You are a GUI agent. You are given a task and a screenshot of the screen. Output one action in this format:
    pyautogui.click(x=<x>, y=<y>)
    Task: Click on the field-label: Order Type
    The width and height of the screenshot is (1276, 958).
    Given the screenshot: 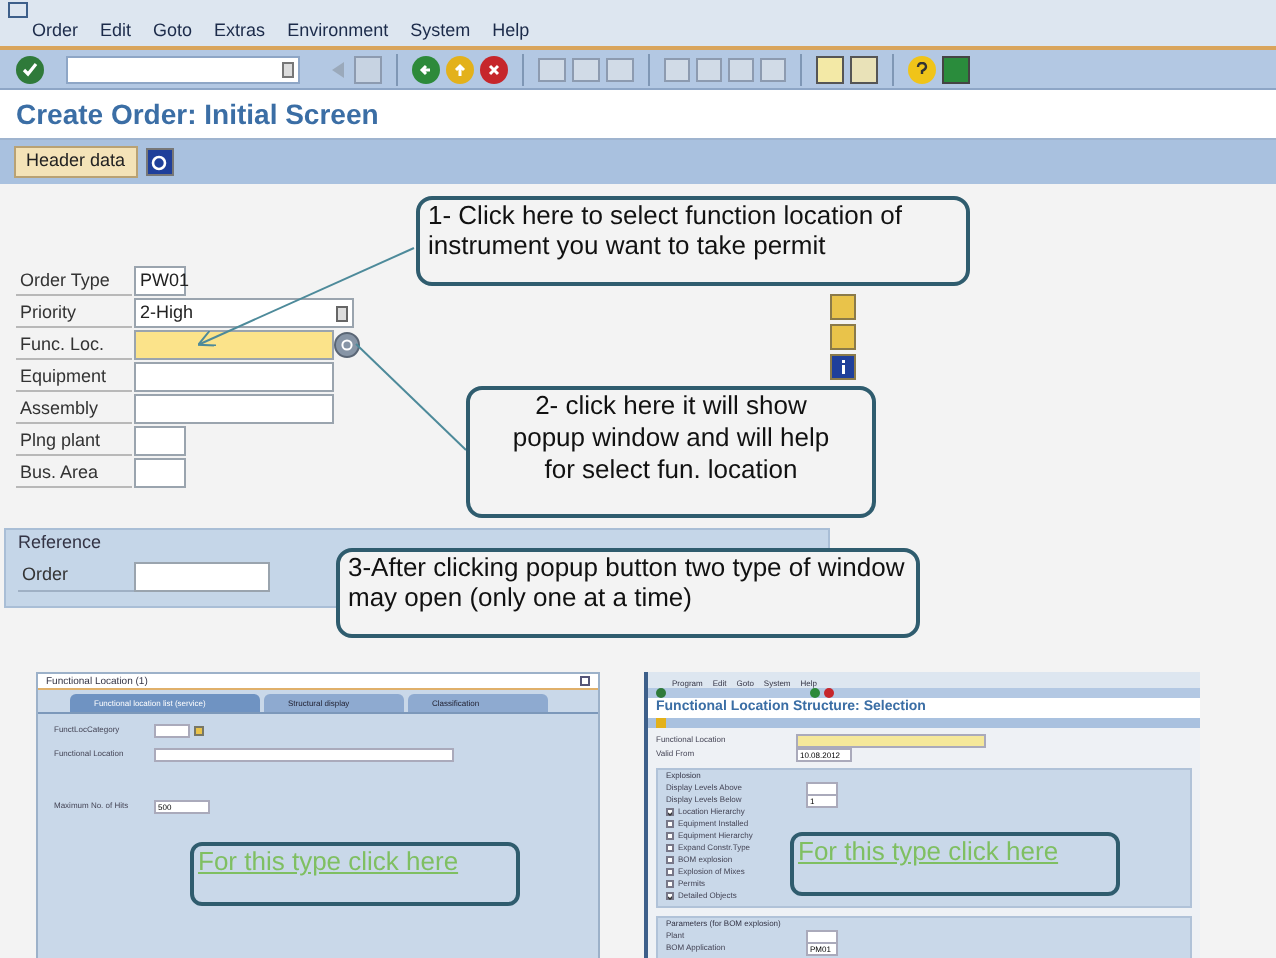 What is the action you would take?
    pyautogui.click(x=74, y=281)
    